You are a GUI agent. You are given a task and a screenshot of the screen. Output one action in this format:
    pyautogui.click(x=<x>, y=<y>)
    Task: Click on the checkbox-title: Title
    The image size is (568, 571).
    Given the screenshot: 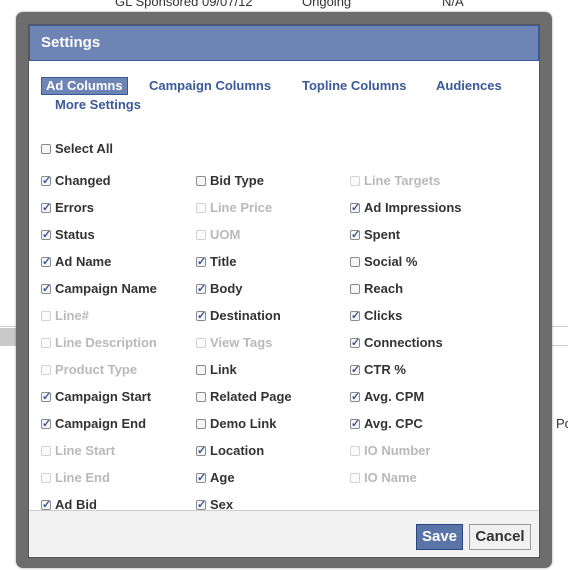 What is the action you would take?
    pyautogui.click(x=216, y=262)
    